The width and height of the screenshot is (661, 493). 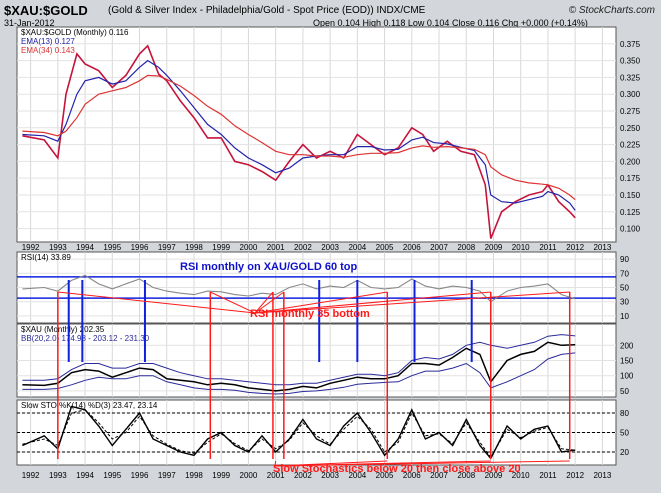 I want to click on x-tick-label: 2003, so click(x=330, y=247).